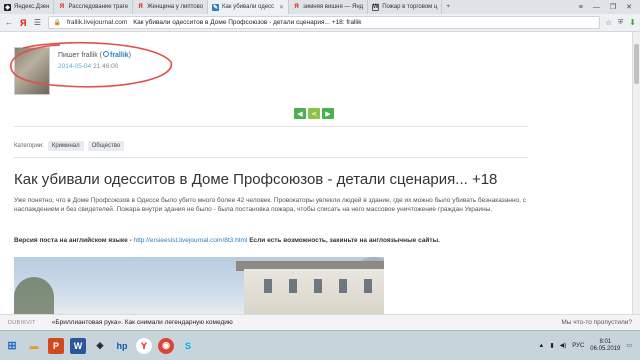  Describe the element at coordinates (636, 64) in the screenshot. I see `scroll-thumb` at that location.